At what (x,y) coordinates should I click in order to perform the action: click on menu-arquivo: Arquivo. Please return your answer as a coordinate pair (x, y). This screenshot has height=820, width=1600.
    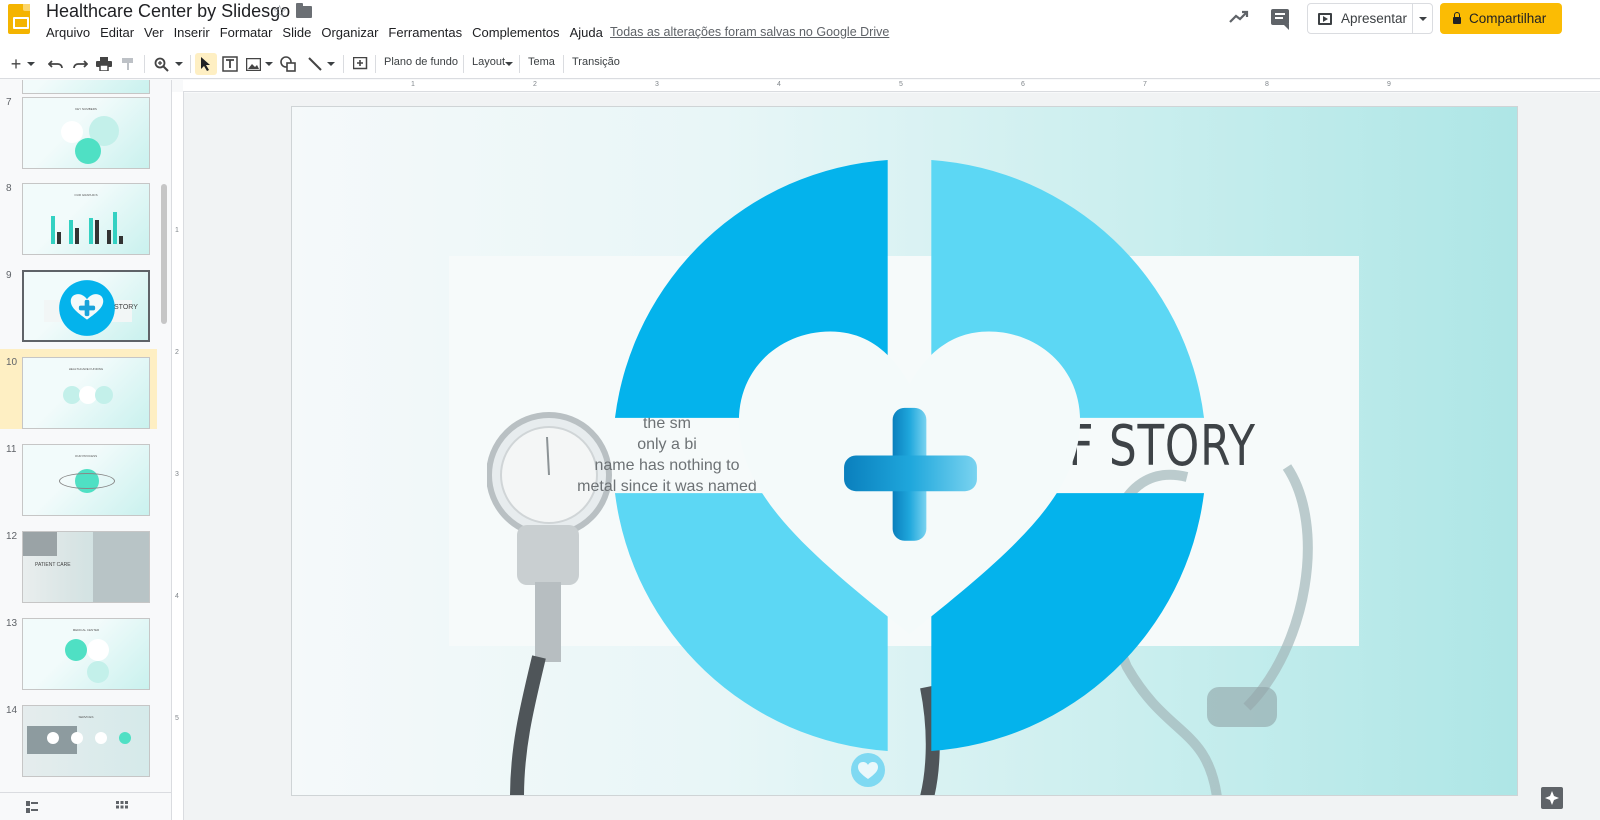
    Looking at the image, I should click on (68, 34).